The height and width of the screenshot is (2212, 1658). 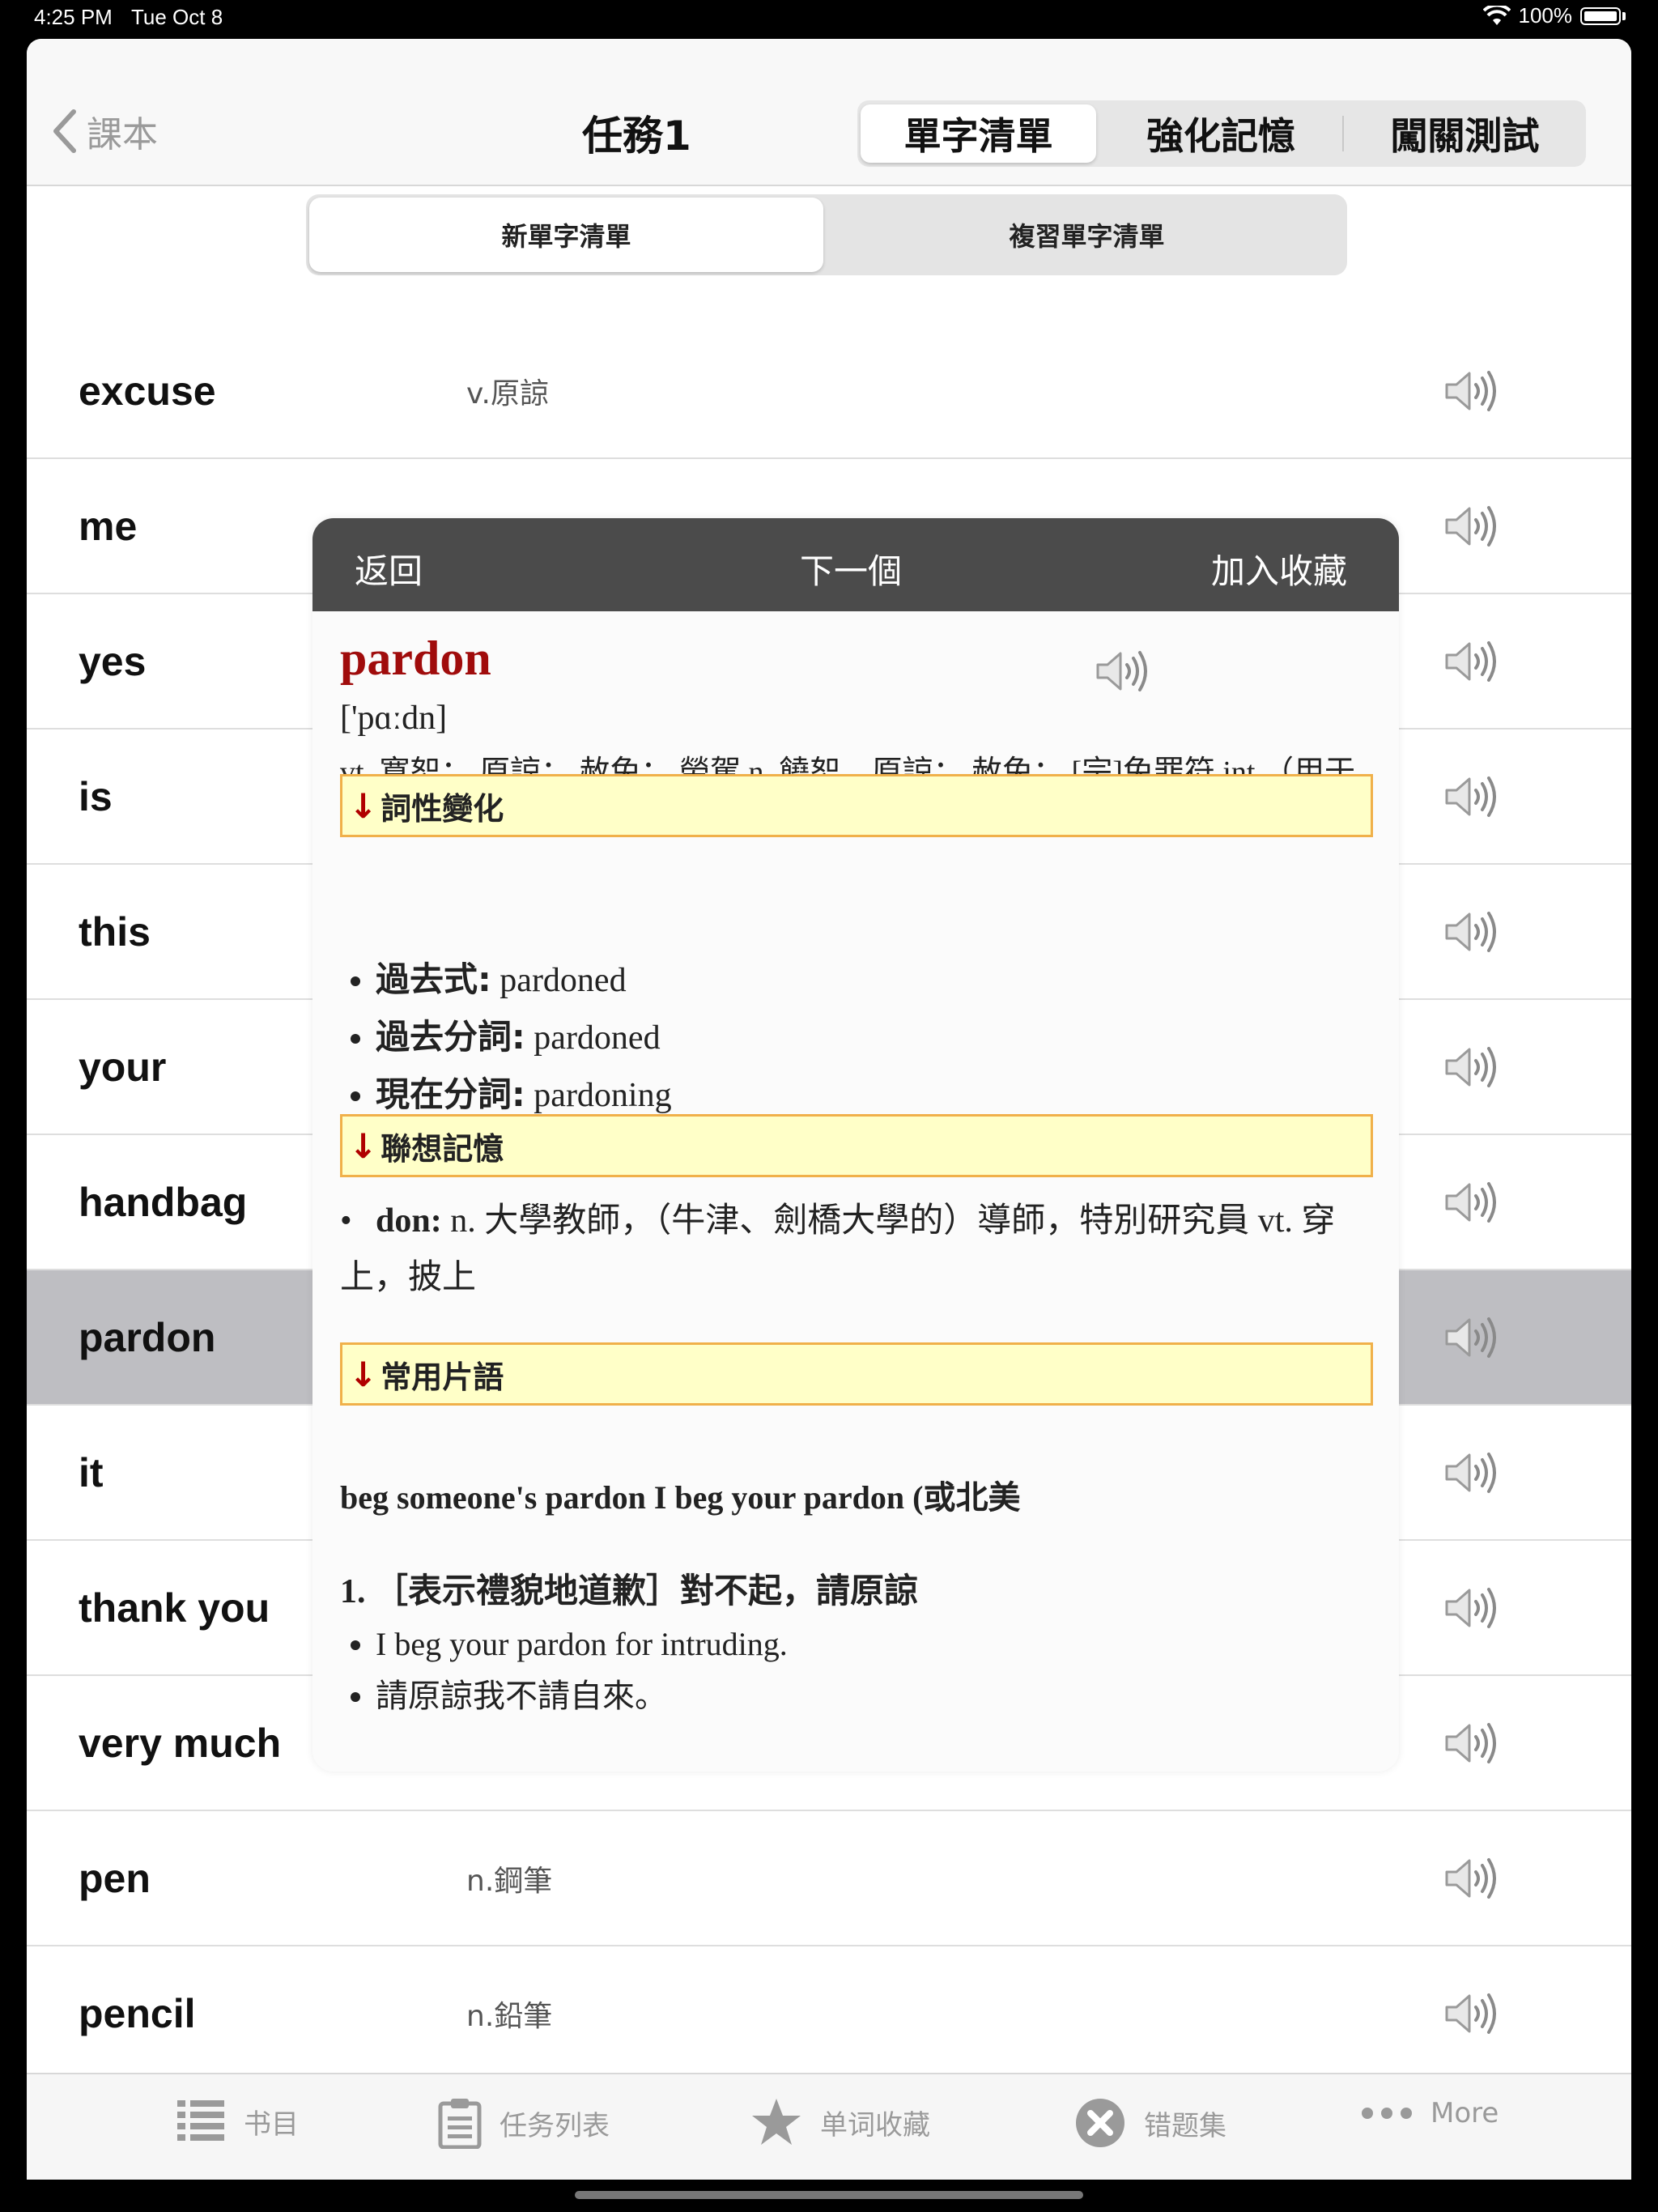 I want to click on word-text: pencil, so click(x=137, y=2013).